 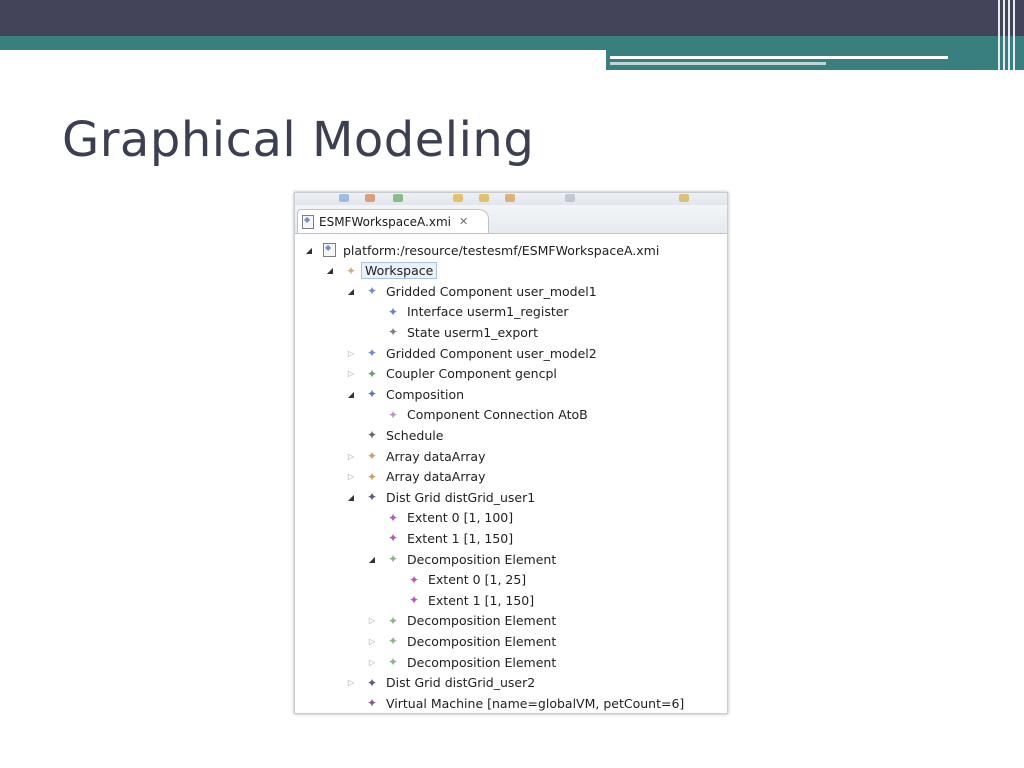 What do you see at coordinates (684, 198) in the screenshot?
I see `toolbar-arrow-icon` at bounding box center [684, 198].